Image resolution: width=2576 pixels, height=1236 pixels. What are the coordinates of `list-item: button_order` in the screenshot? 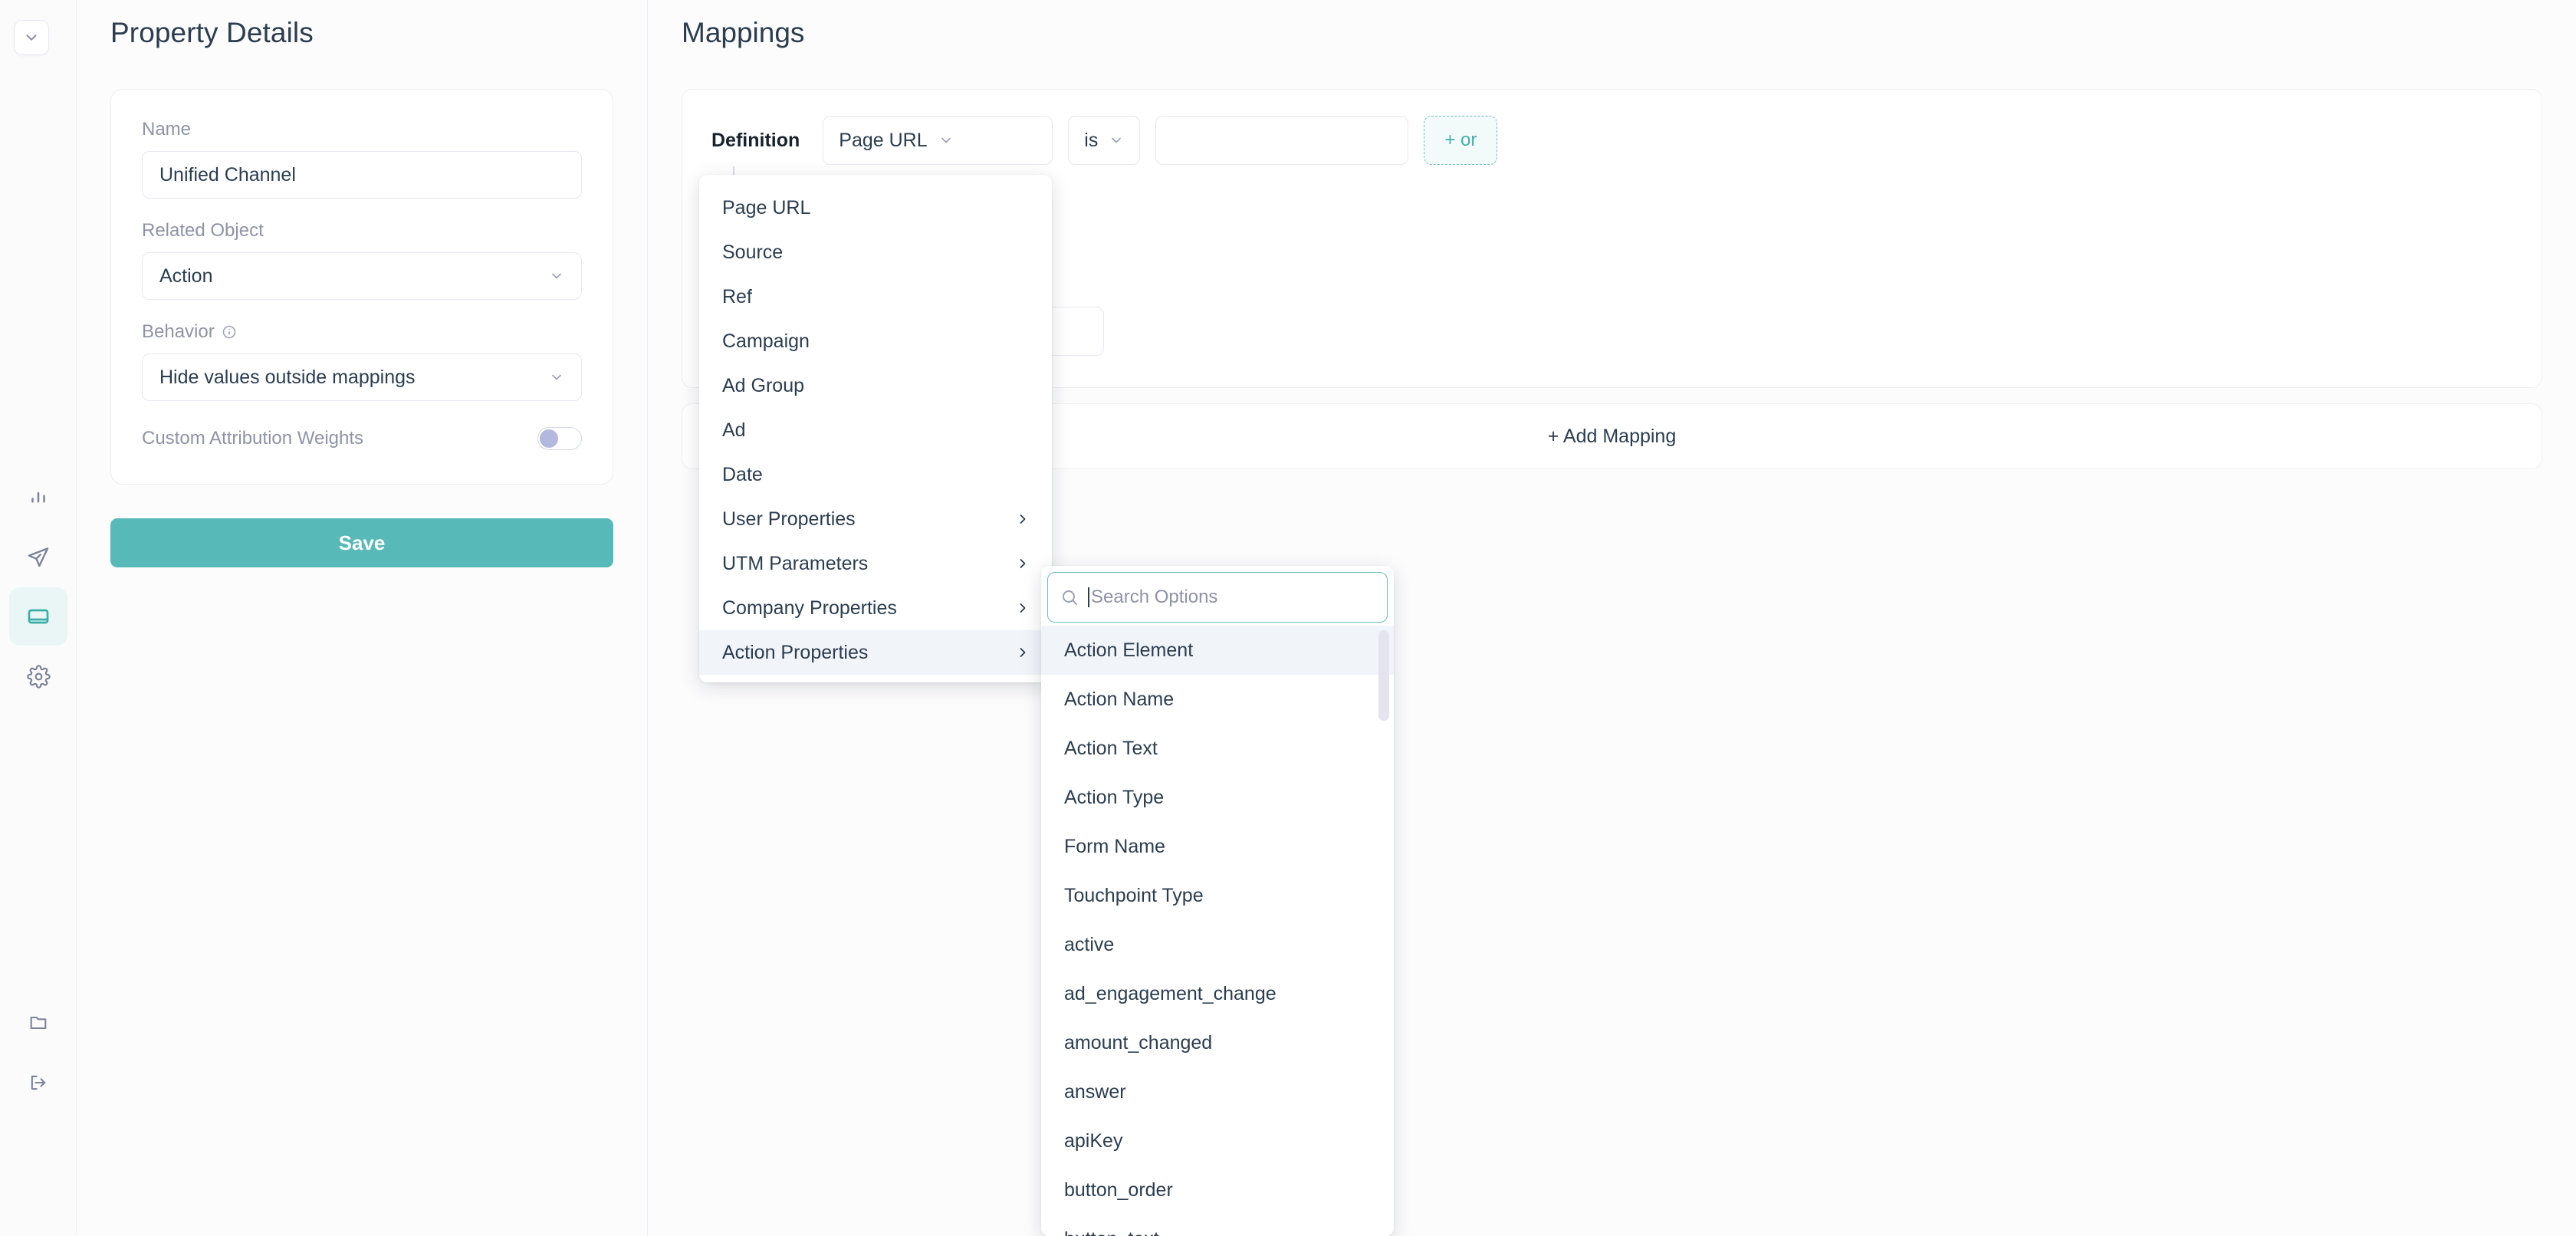 It's located at (1217, 1190).